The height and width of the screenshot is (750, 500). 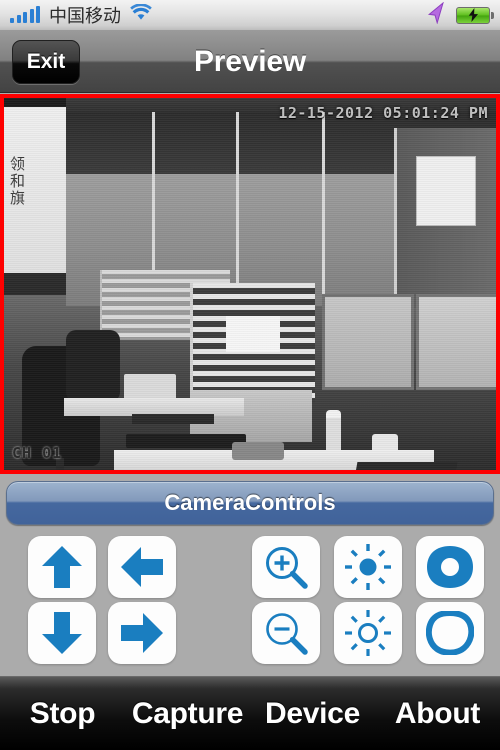 I want to click on iris-close-button, so click(x=450, y=633).